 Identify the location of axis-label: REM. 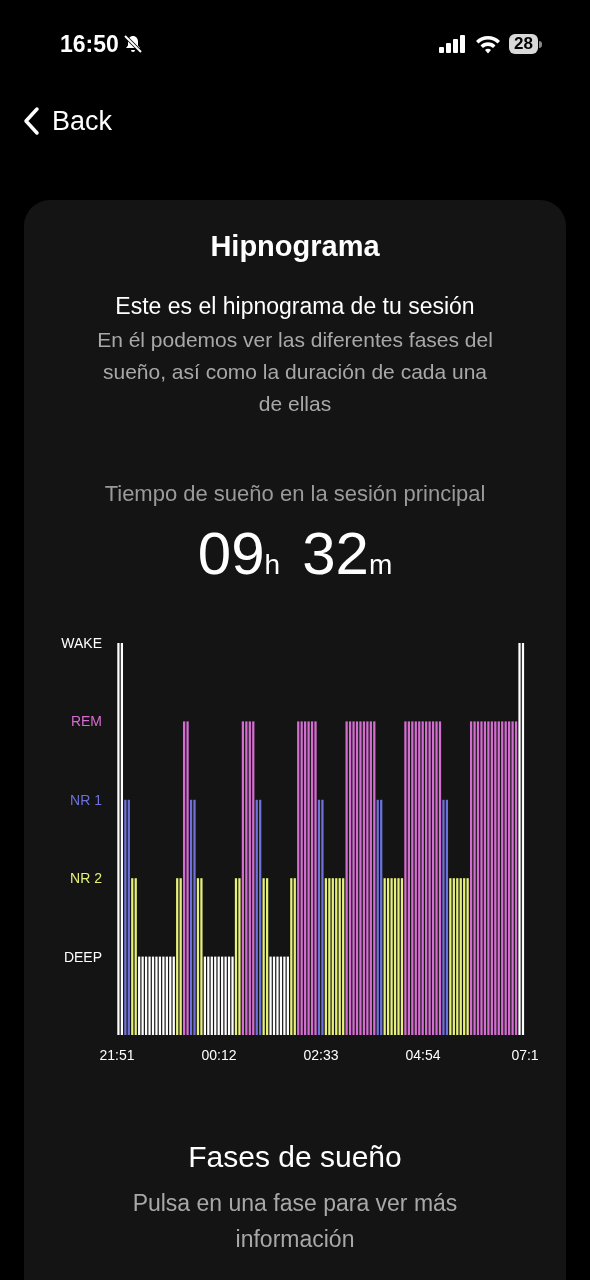
(86, 721).